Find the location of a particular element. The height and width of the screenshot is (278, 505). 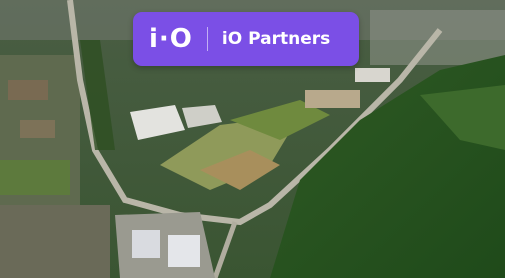

industrial-buildings is located at coordinates (332, 99).